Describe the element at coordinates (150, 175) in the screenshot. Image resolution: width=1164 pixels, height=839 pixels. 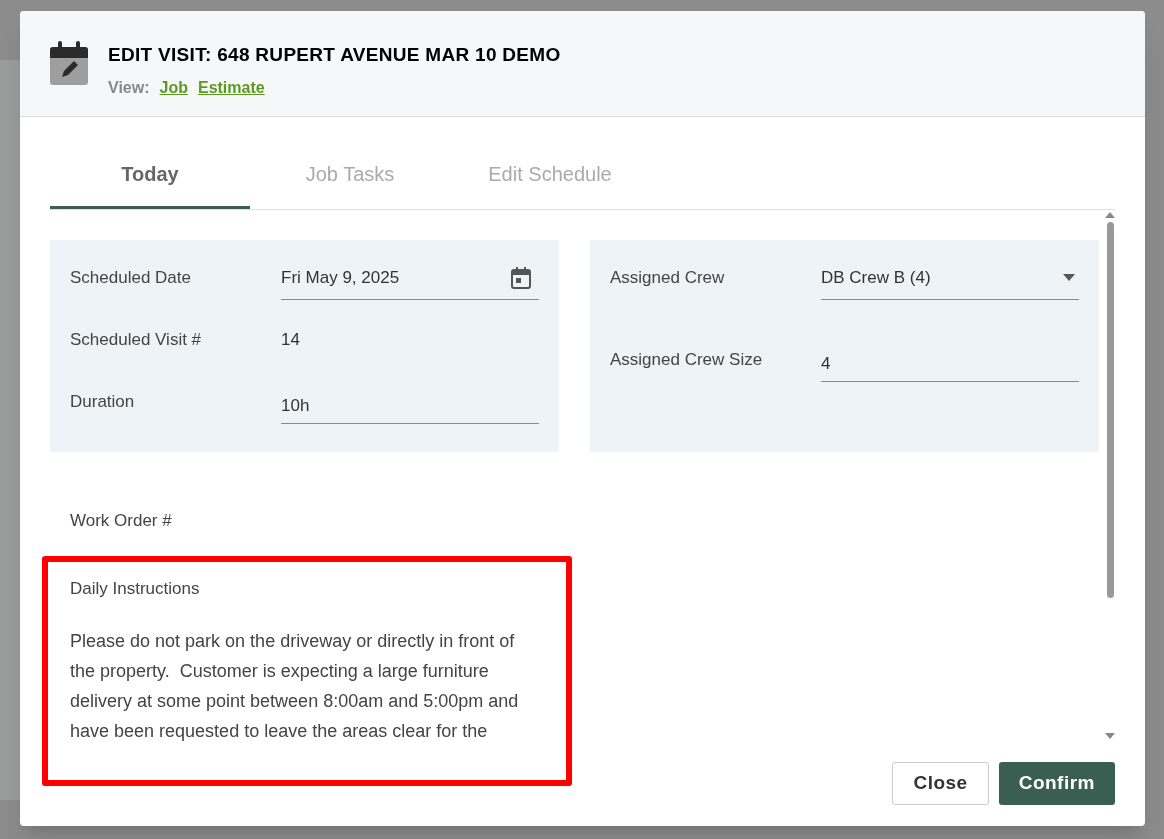
I see `tab: Today` at that location.